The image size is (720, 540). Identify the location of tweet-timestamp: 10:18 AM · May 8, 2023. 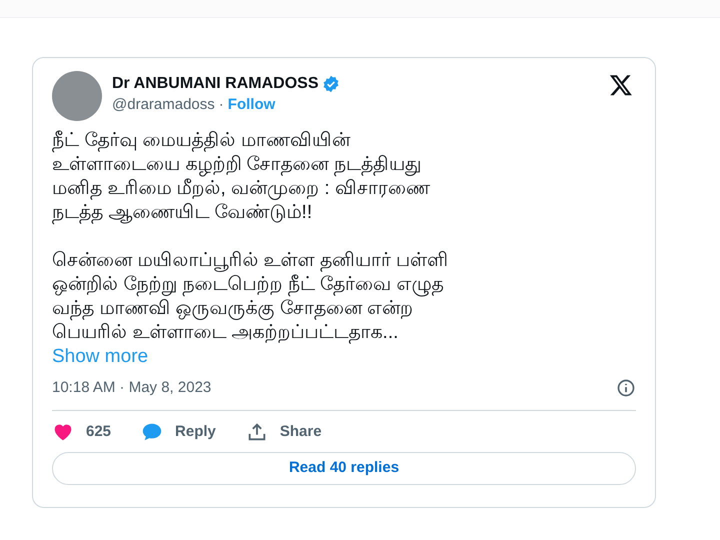
(132, 388).